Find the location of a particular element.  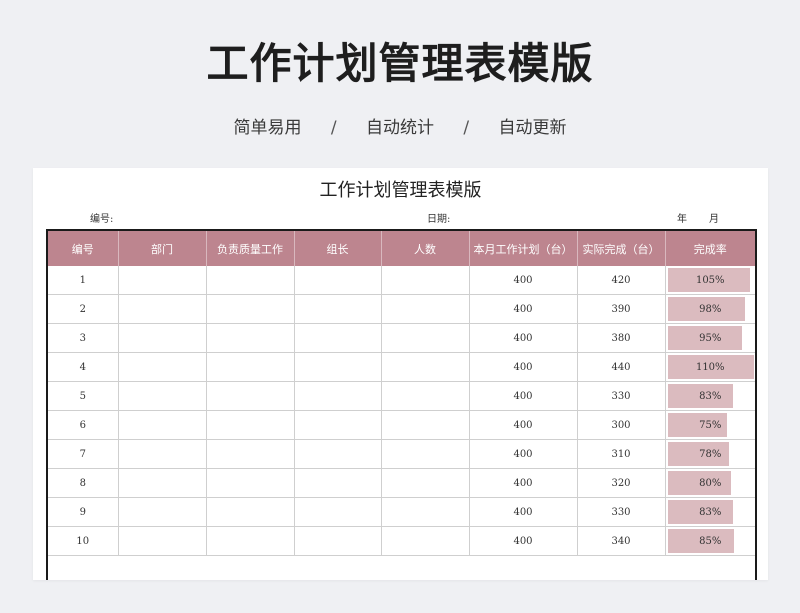

id-label: 编号: is located at coordinates (102, 219).